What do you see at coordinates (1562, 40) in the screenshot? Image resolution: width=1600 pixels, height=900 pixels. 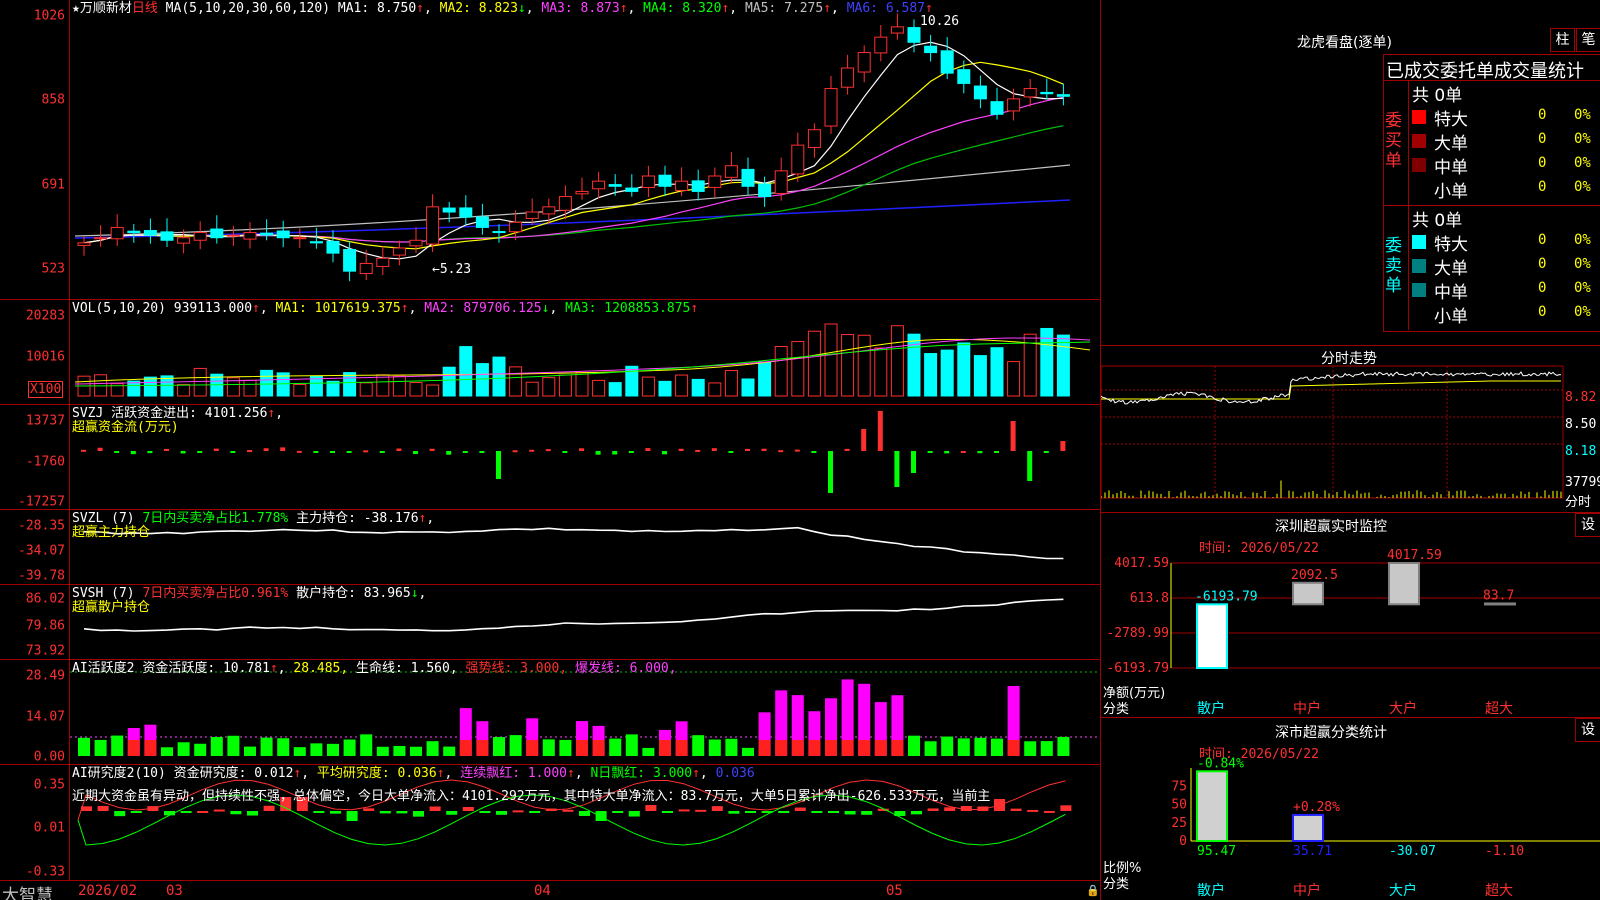 I see `bar-mode-button: 柱` at bounding box center [1562, 40].